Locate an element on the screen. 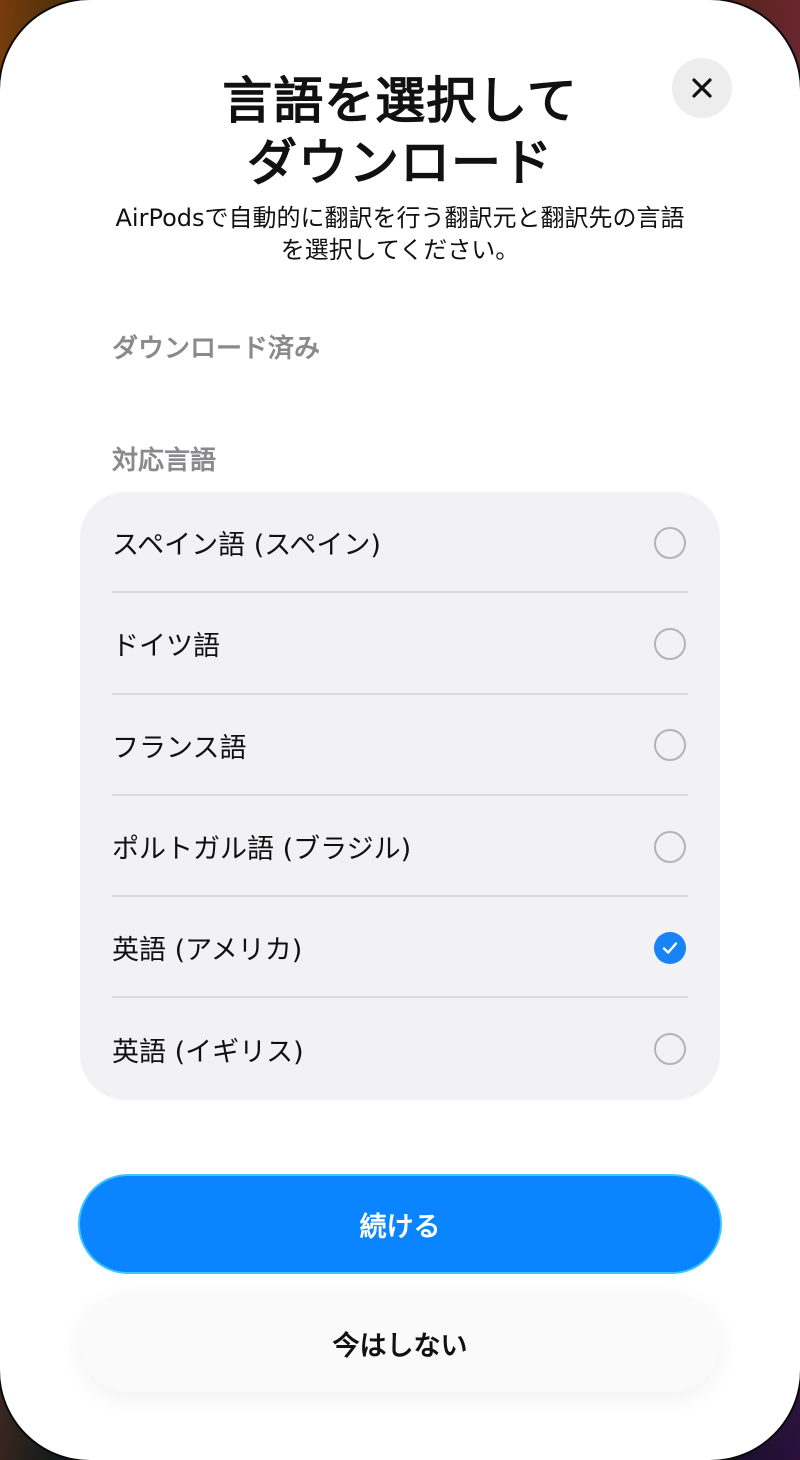 Image resolution: width=800 pixels, height=1460 pixels. language-label: 英語 (イギリス) is located at coordinates (208, 1052).